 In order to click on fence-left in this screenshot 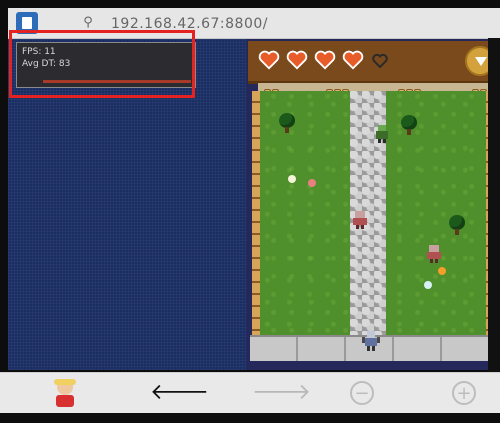, I will do `click(256, 215)`.